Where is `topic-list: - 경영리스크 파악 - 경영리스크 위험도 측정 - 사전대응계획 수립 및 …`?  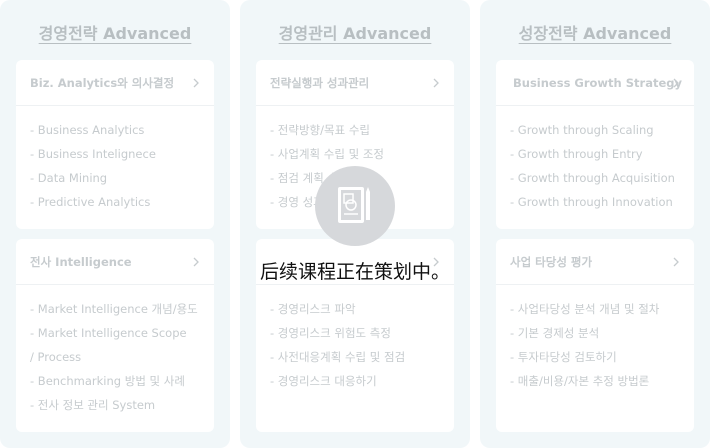 topic-list: - 경영리스크 파악 - 경영리스크 위험도 측정 - 사전대응계획 수립 및 … is located at coordinates (355, 339).